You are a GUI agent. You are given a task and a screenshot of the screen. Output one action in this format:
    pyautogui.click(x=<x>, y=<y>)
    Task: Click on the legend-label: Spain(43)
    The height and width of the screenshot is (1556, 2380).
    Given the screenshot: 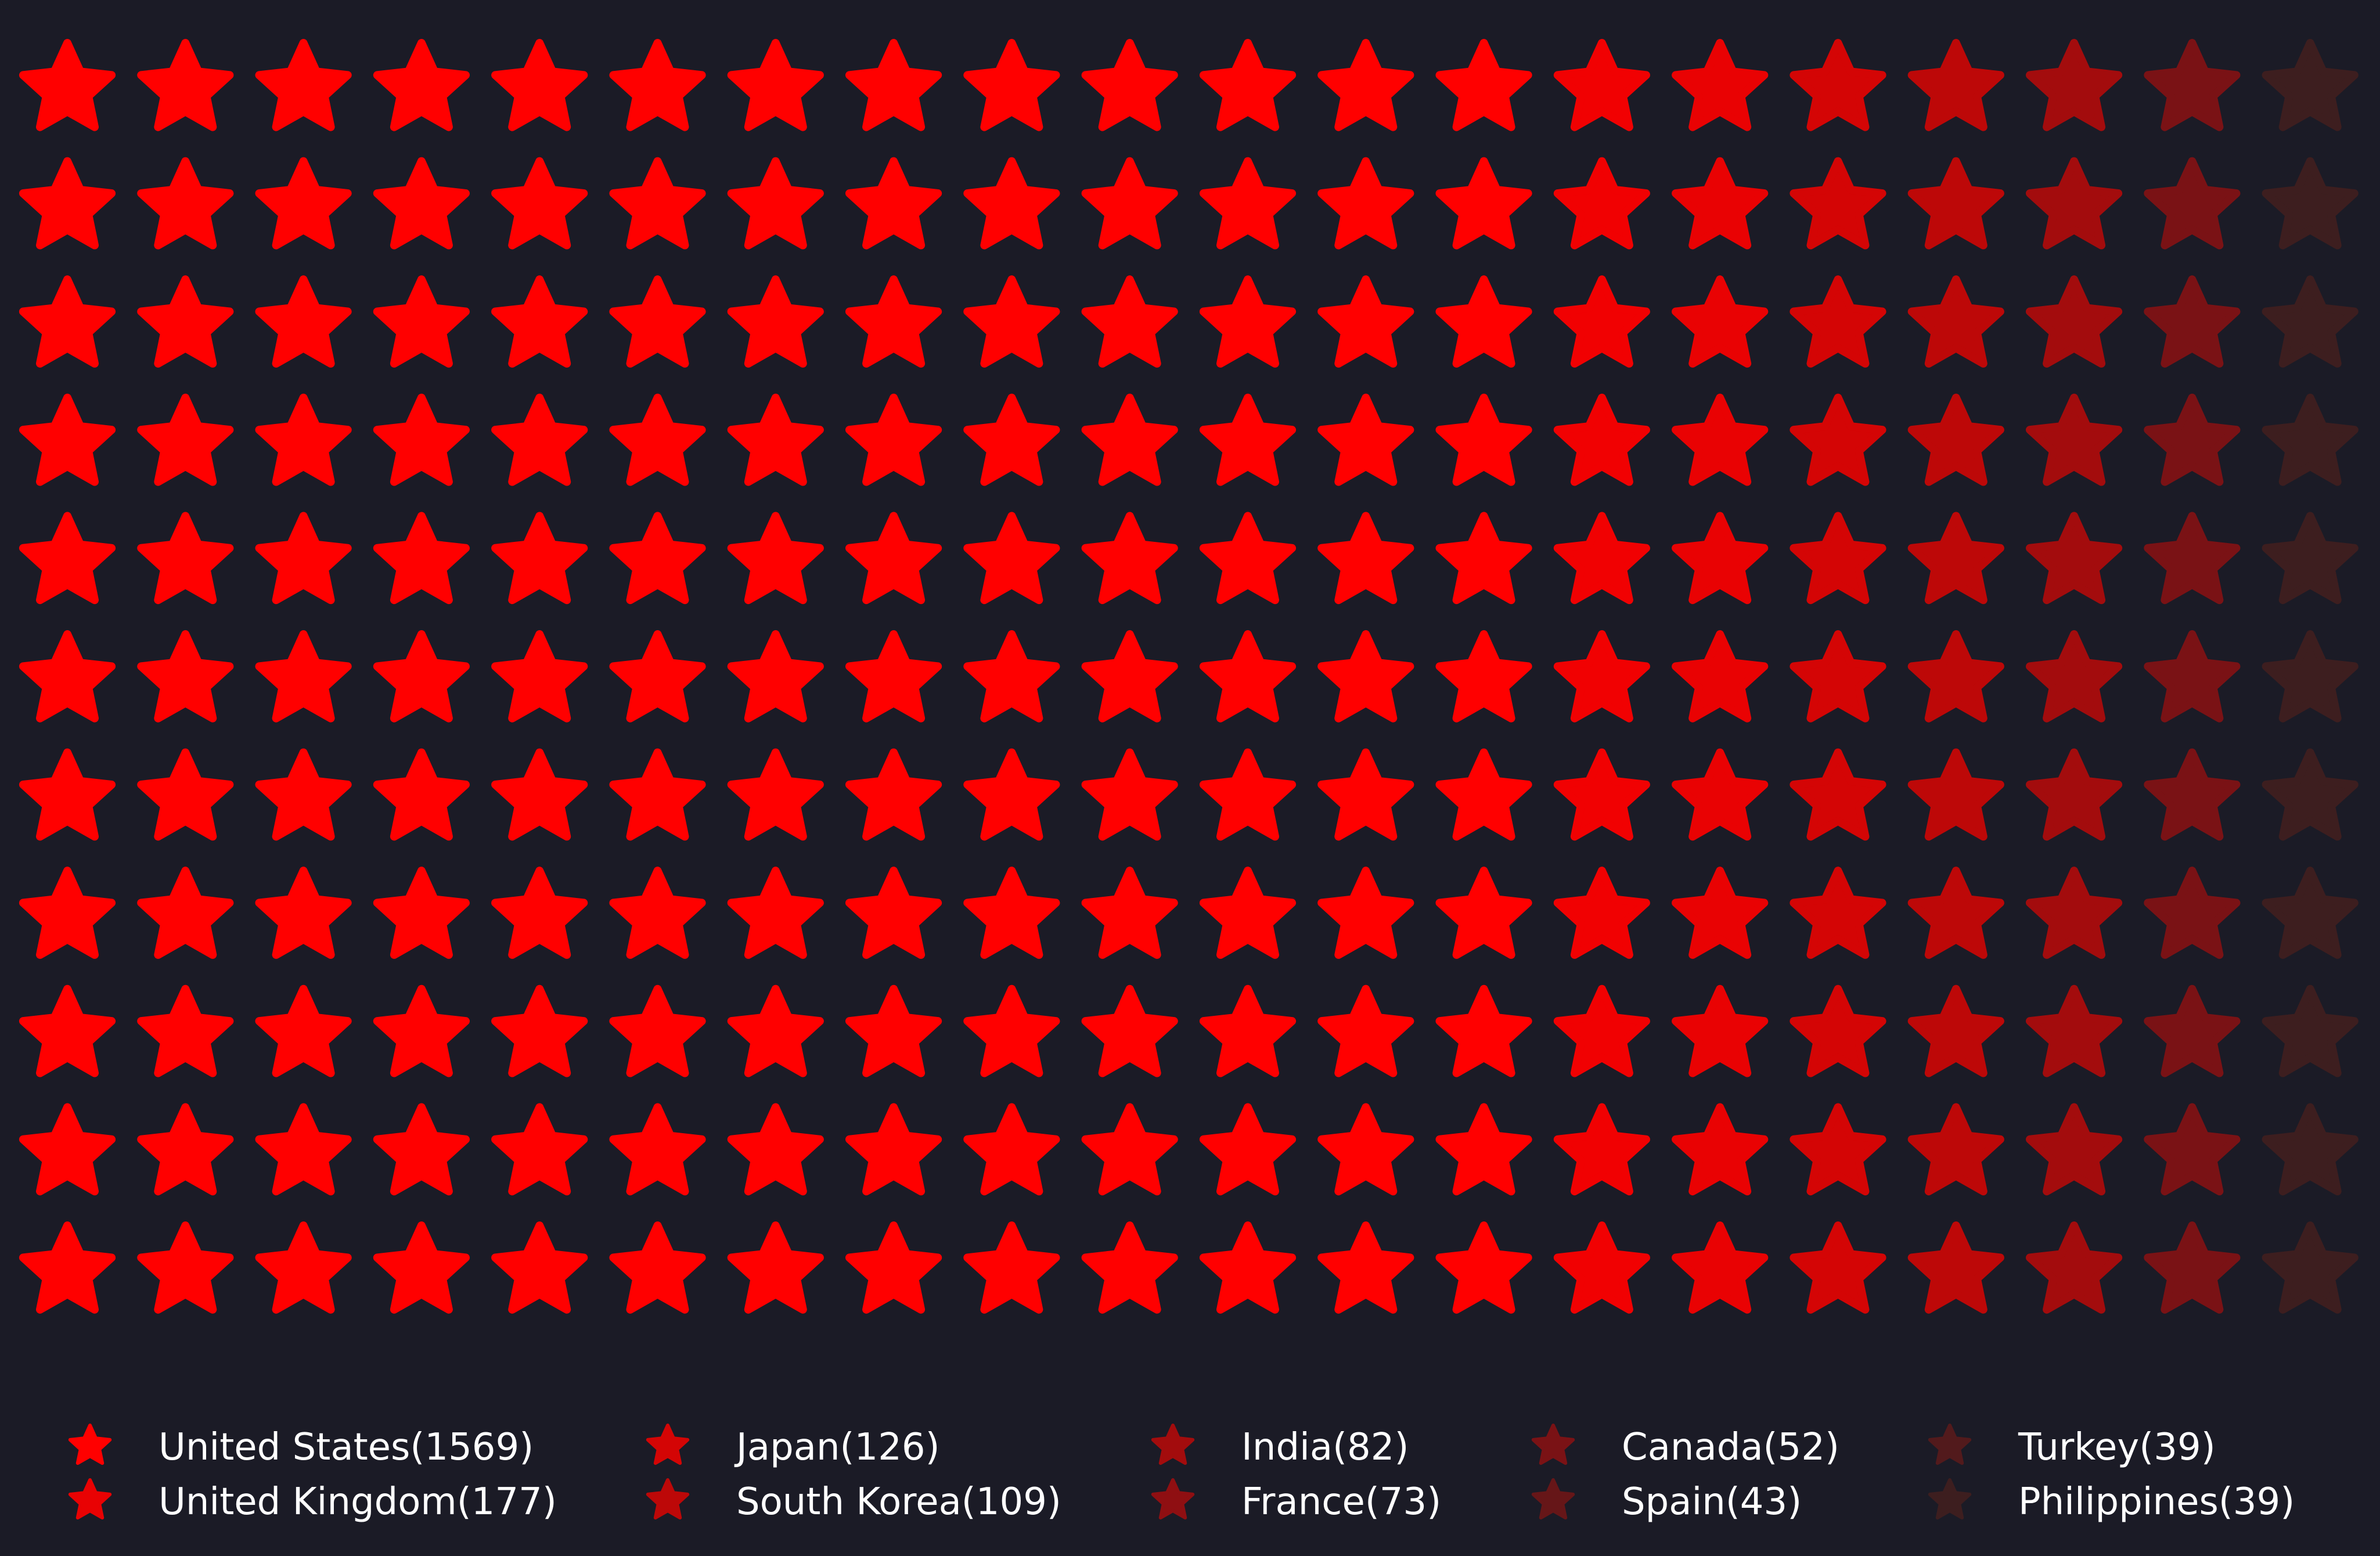 What is the action you would take?
    pyautogui.click(x=1712, y=1501)
    